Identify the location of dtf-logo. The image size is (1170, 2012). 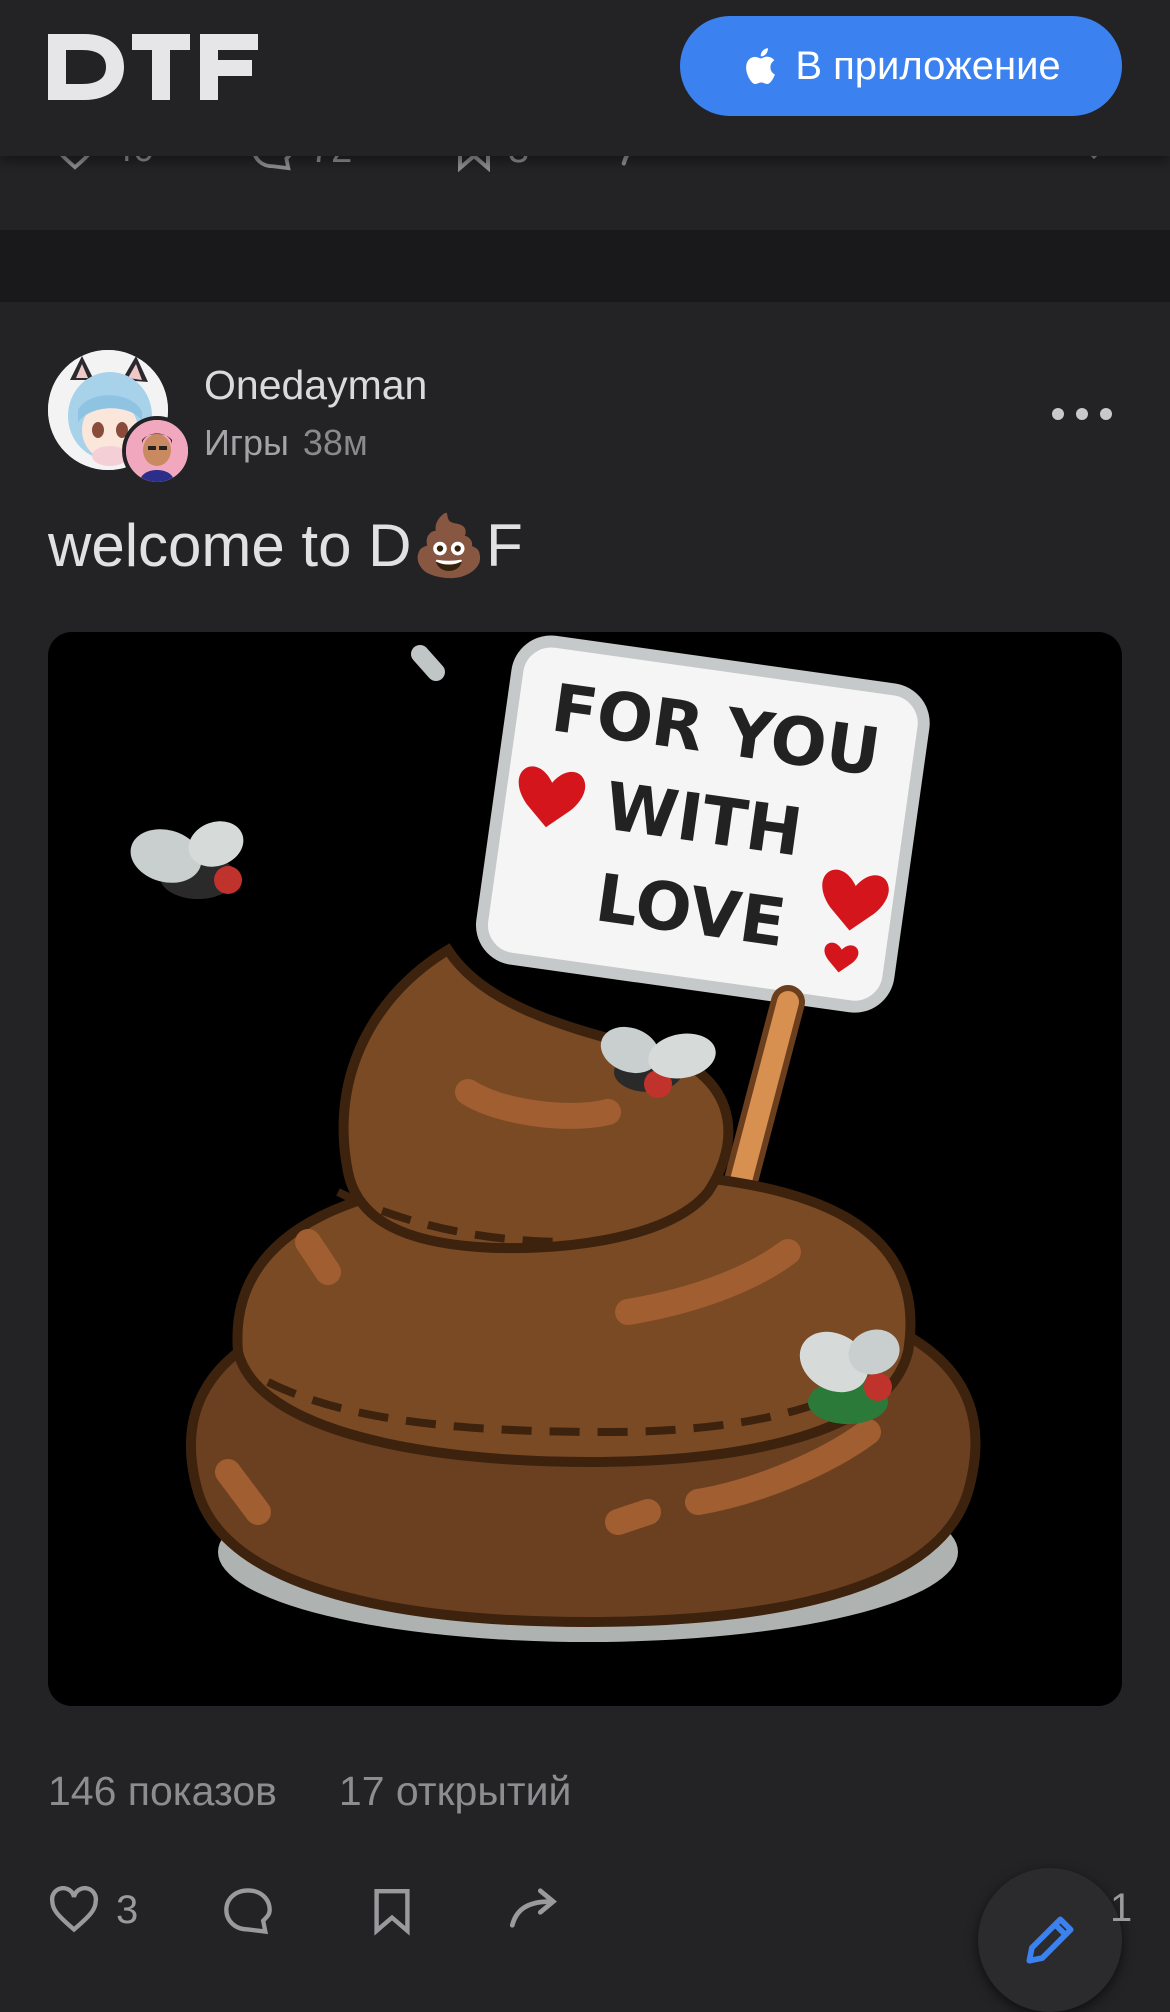
(155, 67).